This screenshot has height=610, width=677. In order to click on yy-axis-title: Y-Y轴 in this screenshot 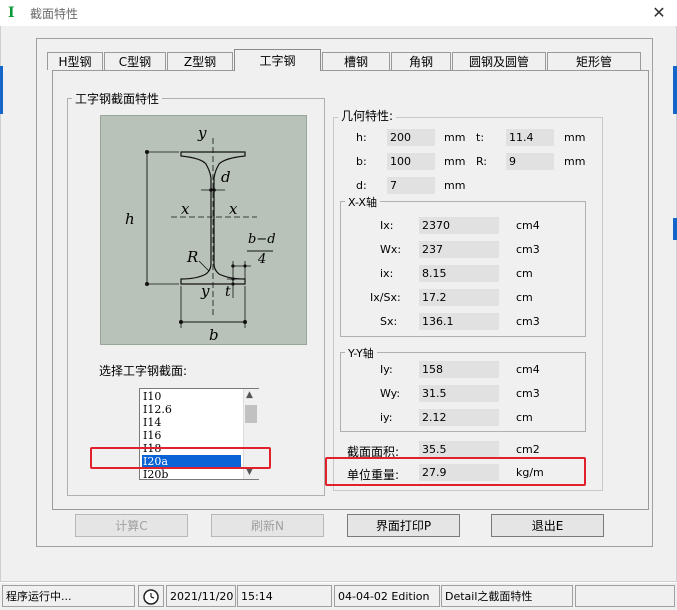, I will do `click(361, 353)`.